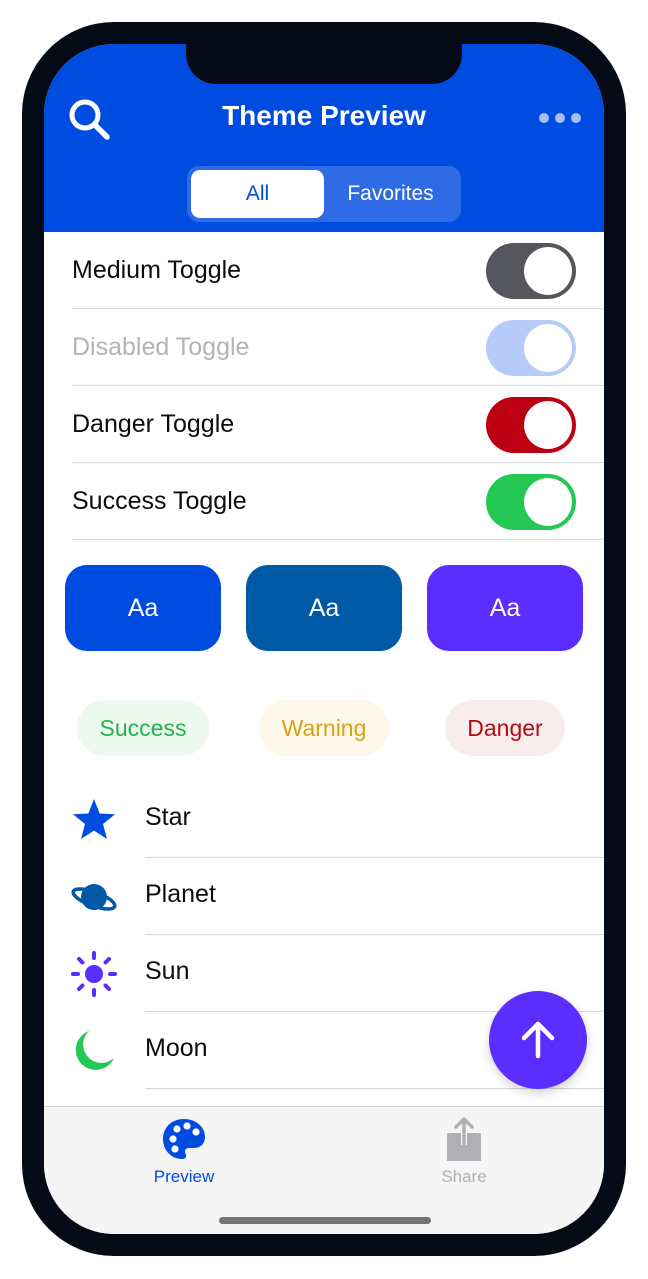 The width and height of the screenshot is (648, 1279). What do you see at coordinates (180, 894) in the screenshot?
I see `list-item-label: Planet` at bounding box center [180, 894].